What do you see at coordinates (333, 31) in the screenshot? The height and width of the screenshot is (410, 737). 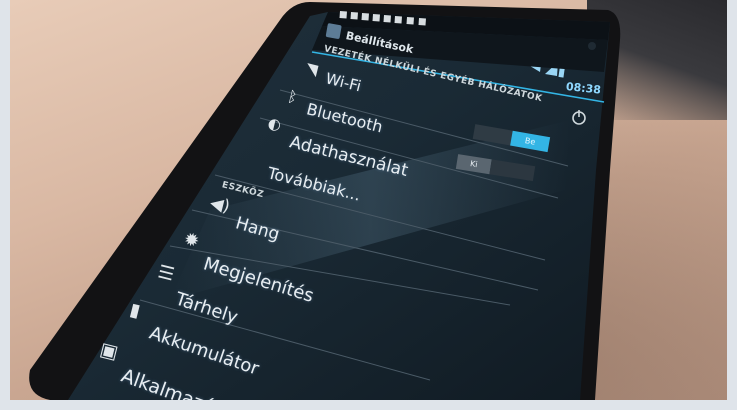 I see `settings-icon` at bounding box center [333, 31].